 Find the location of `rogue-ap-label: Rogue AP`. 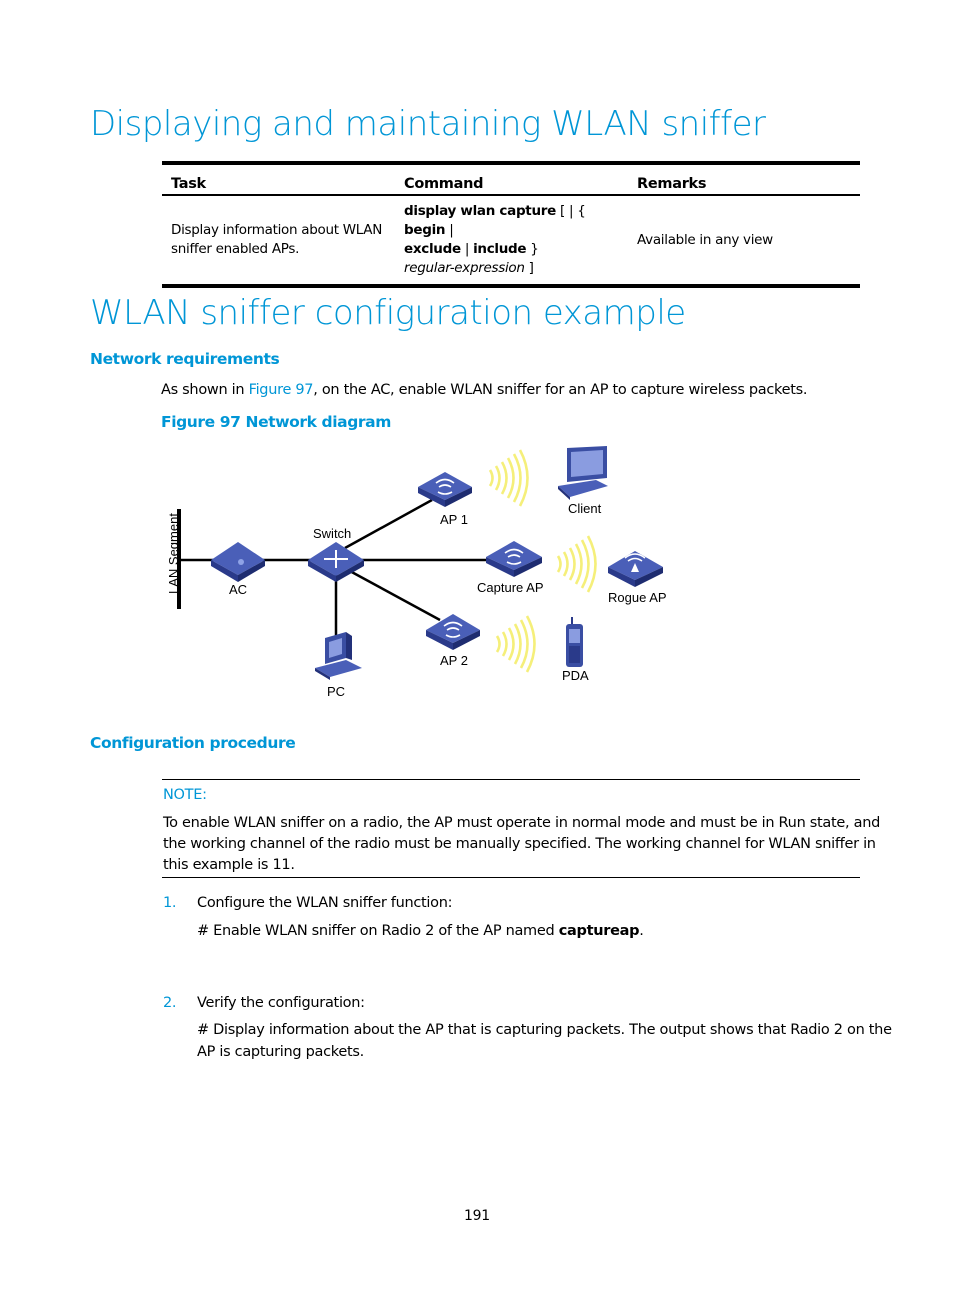

rogue-ap-label: Rogue AP is located at coordinates (637, 597).